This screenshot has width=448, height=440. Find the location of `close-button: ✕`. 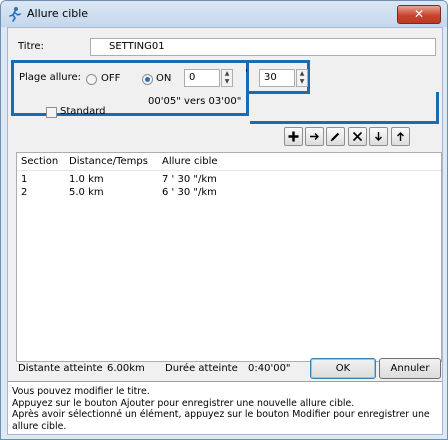

close-button: ✕ is located at coordinates (419, 14).